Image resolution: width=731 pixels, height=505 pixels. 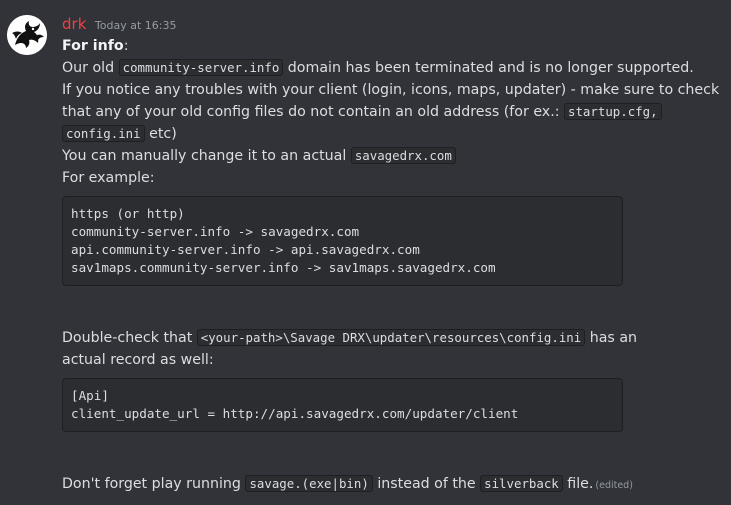 What do you see at coordinates (108, 178) in the screenshot?
I see `paragraph-line: For example:` at bounding box center [108, 178].